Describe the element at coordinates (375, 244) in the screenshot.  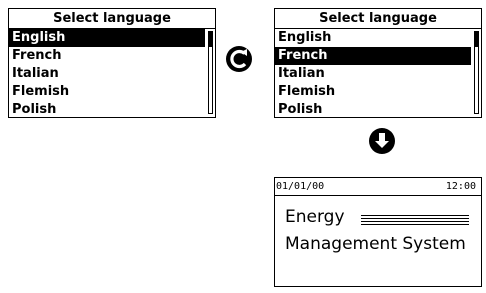
I see `title-line-2: Management System` at that location.